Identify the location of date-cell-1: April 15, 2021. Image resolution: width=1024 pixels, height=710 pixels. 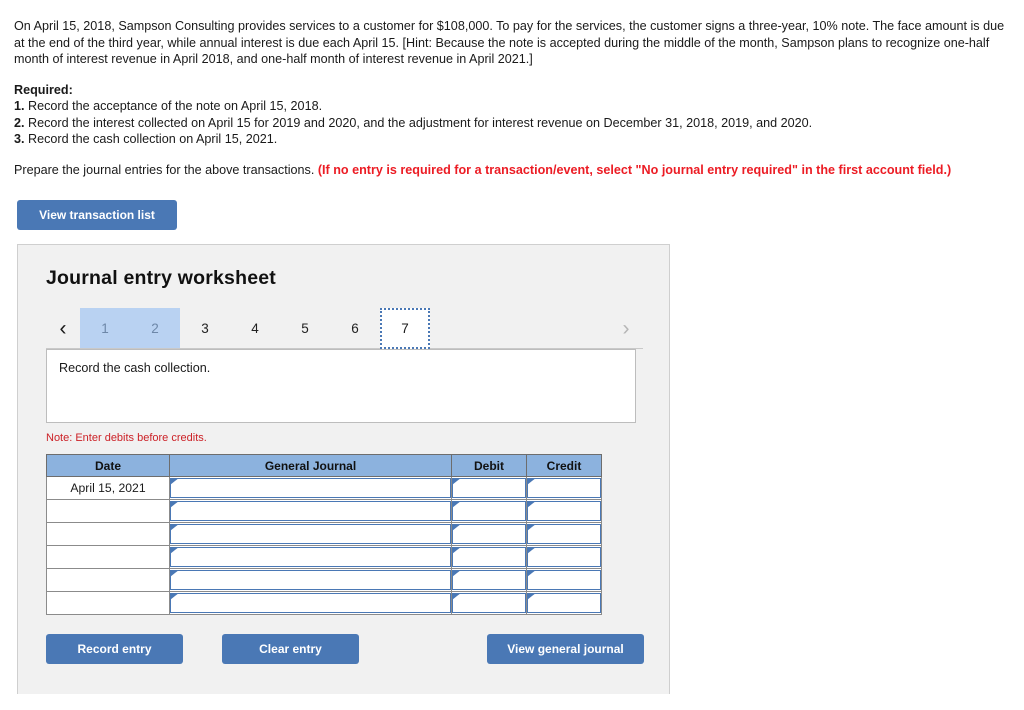
(108, 488).